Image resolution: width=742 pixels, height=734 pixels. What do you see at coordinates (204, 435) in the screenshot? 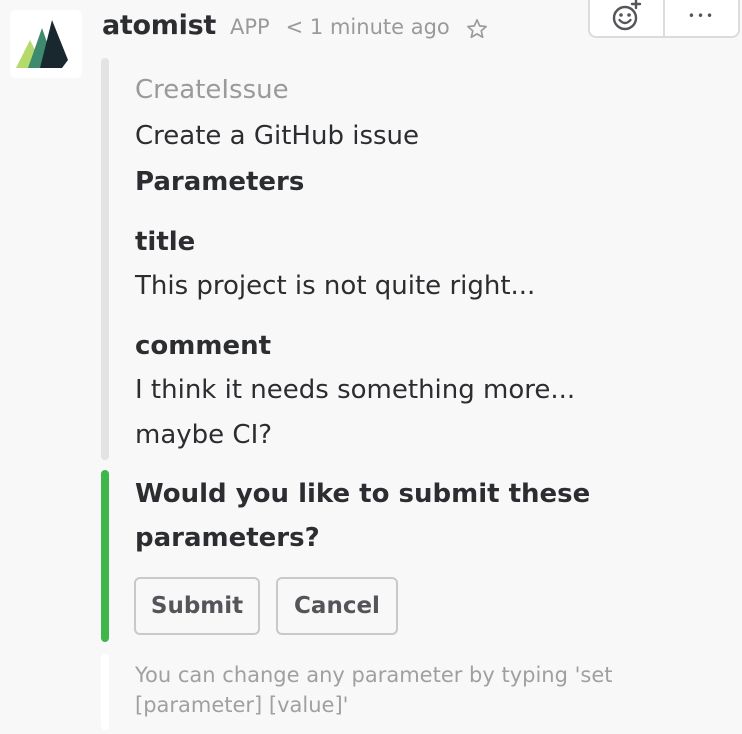
I see `field-comment-value-line2: maybe CI?` at bounding box center [204, 435].